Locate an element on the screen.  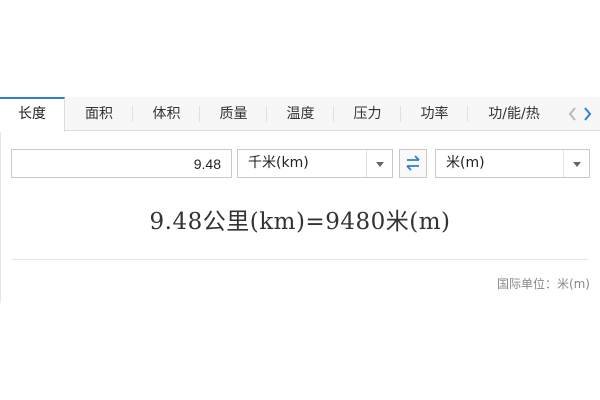
tab-label: 功/能/热 is located at coordinates (514, 114).